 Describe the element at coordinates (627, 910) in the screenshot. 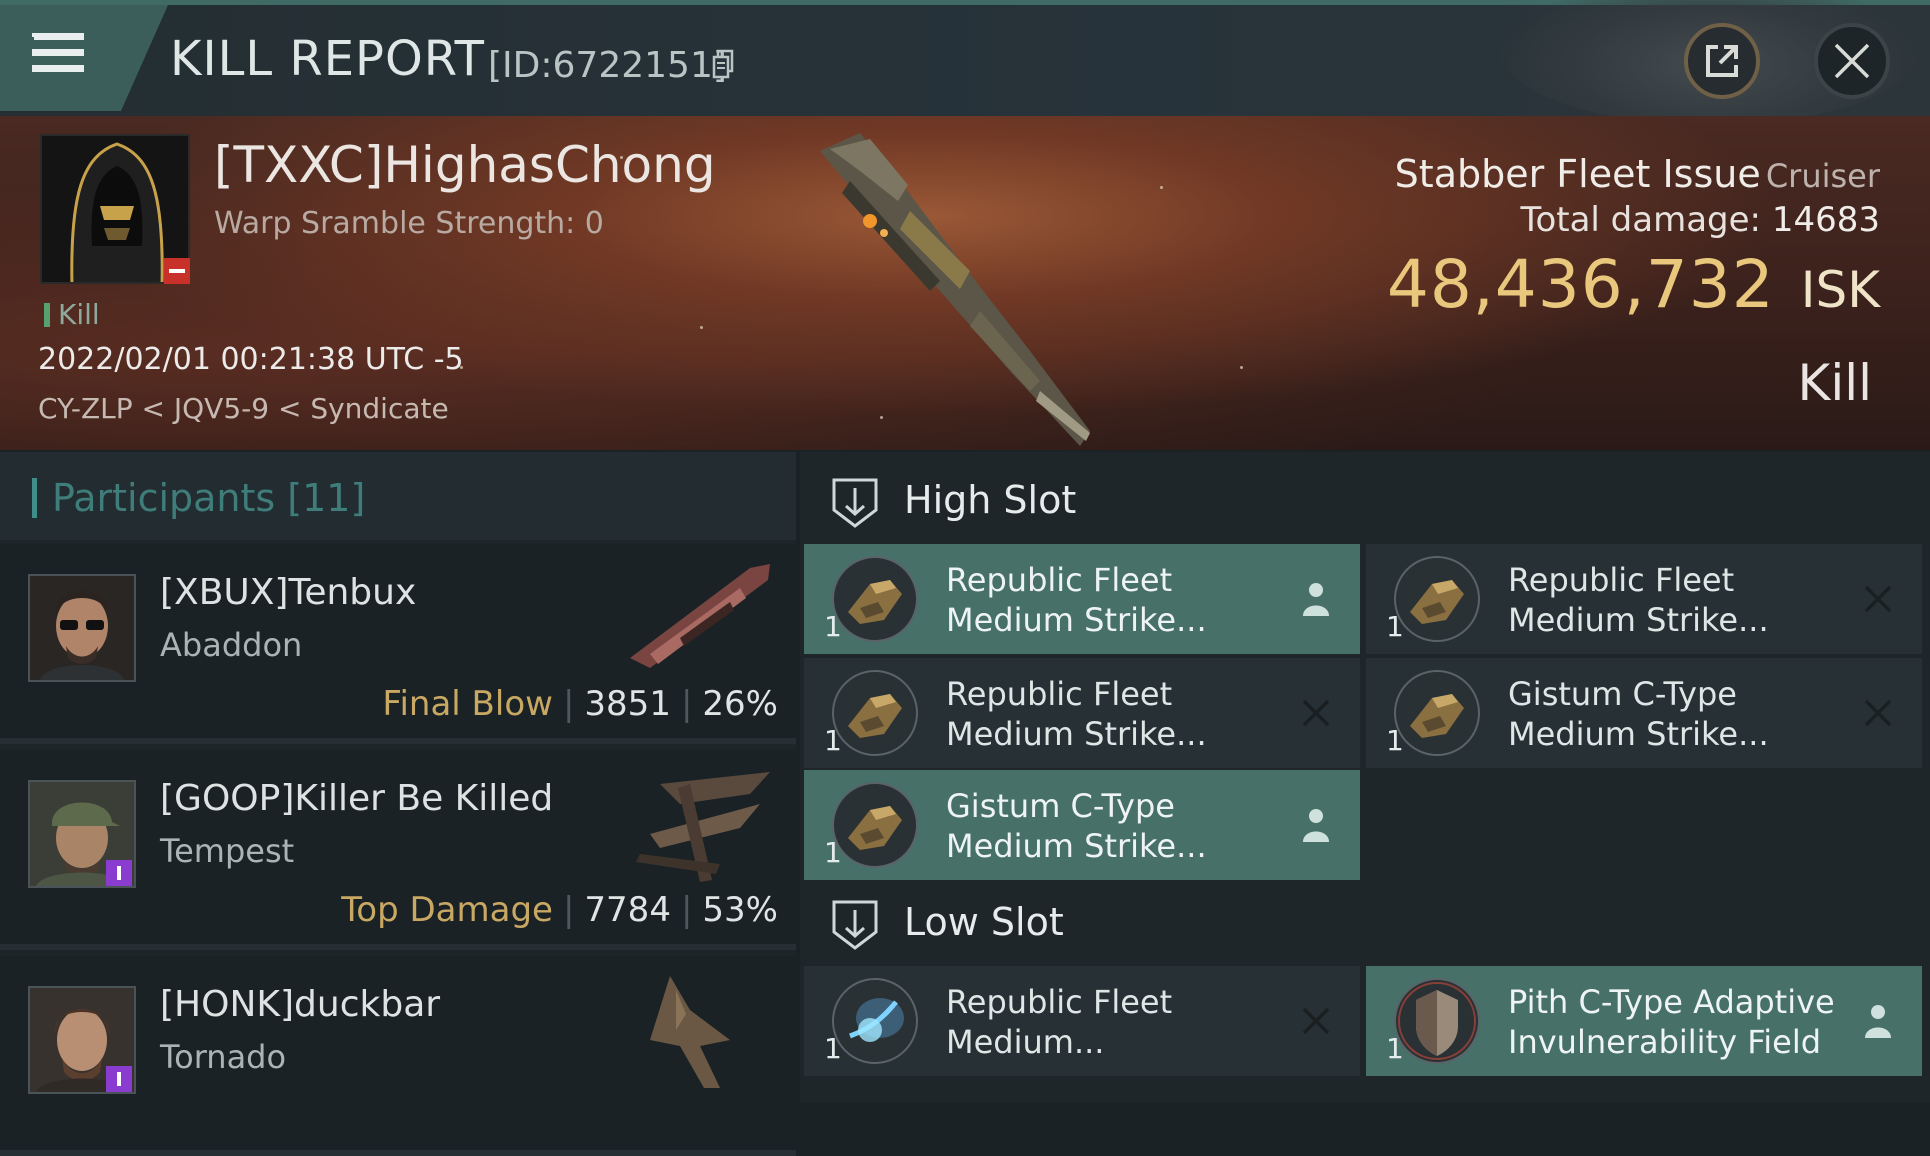

I see `participant-damage: 7784` at that location.